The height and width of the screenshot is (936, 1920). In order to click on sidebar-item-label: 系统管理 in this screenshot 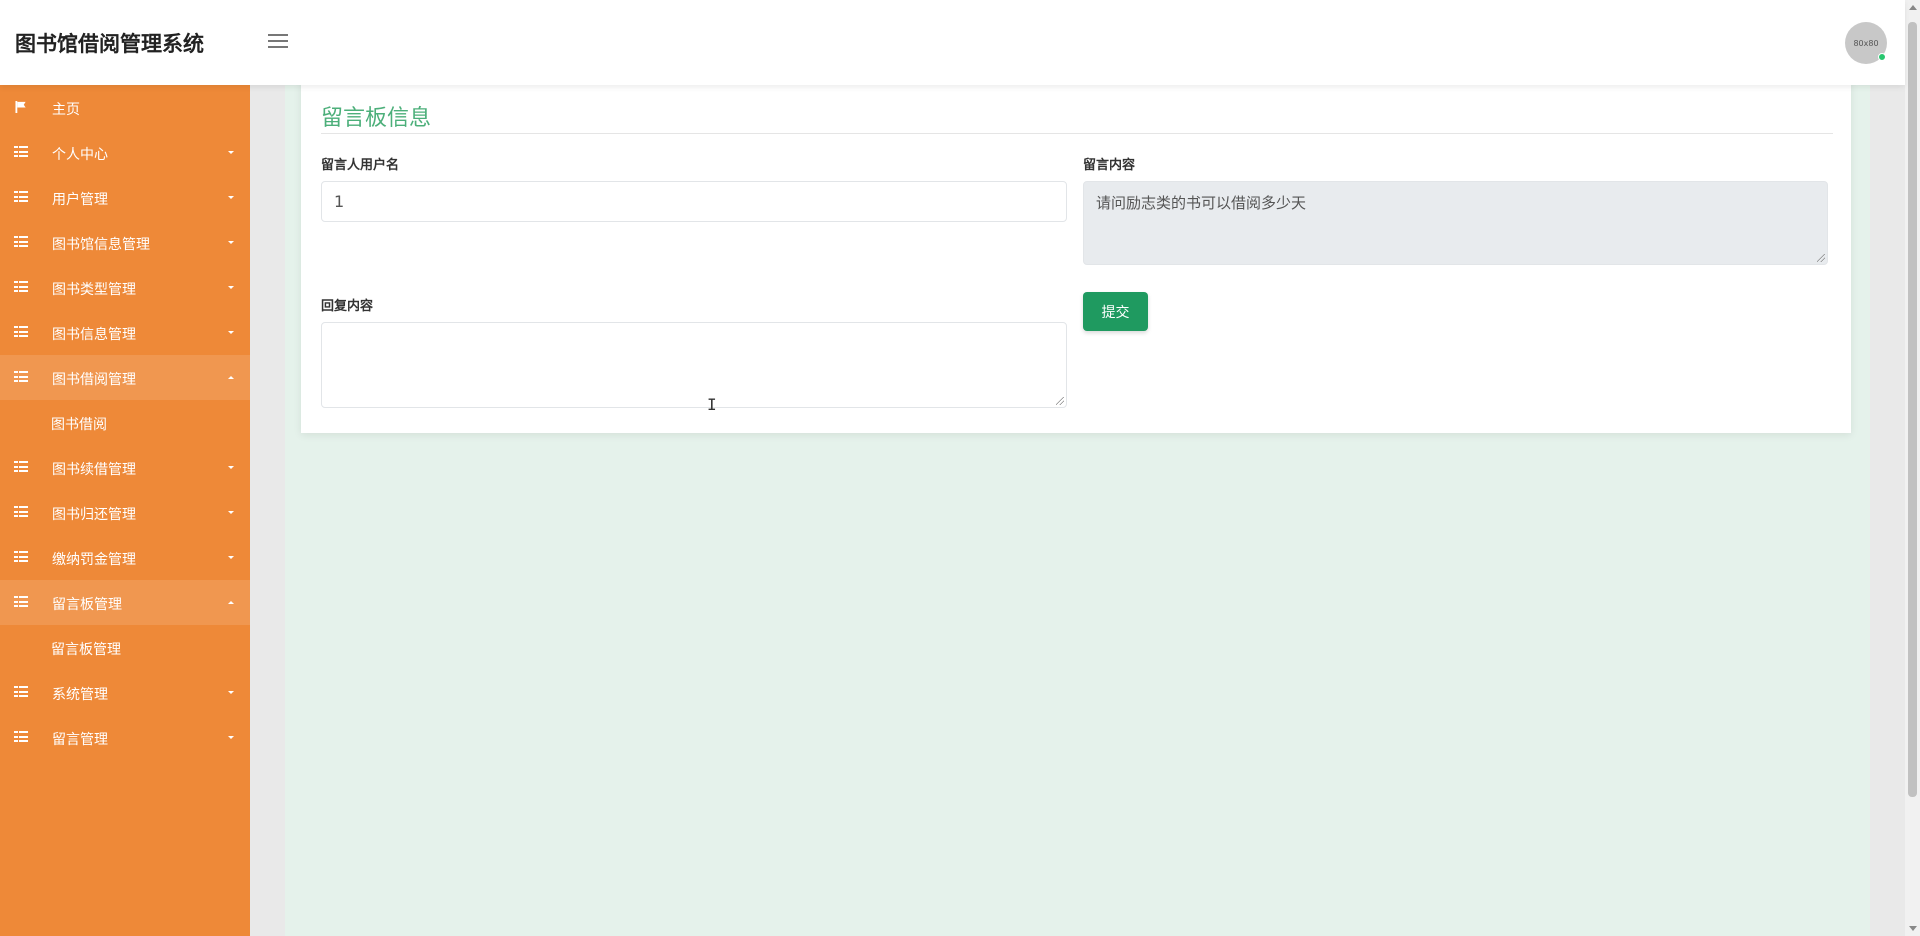, I will do `click(80, 695)`.